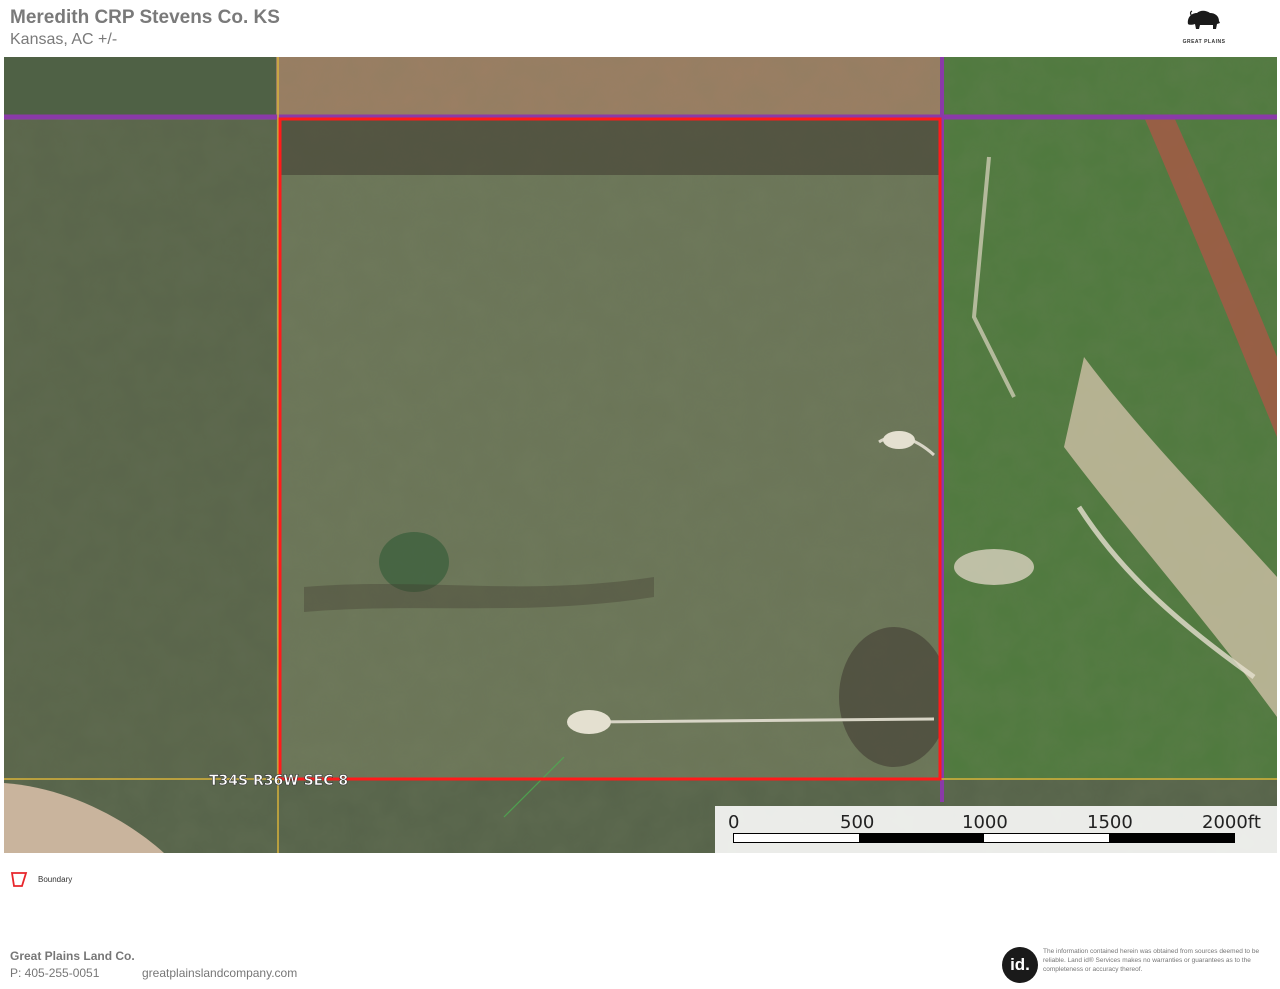  Describe the element at coordinates (278, 781) in the screenshot. I see `section-label: T34S R36W SEC 8` at that location.